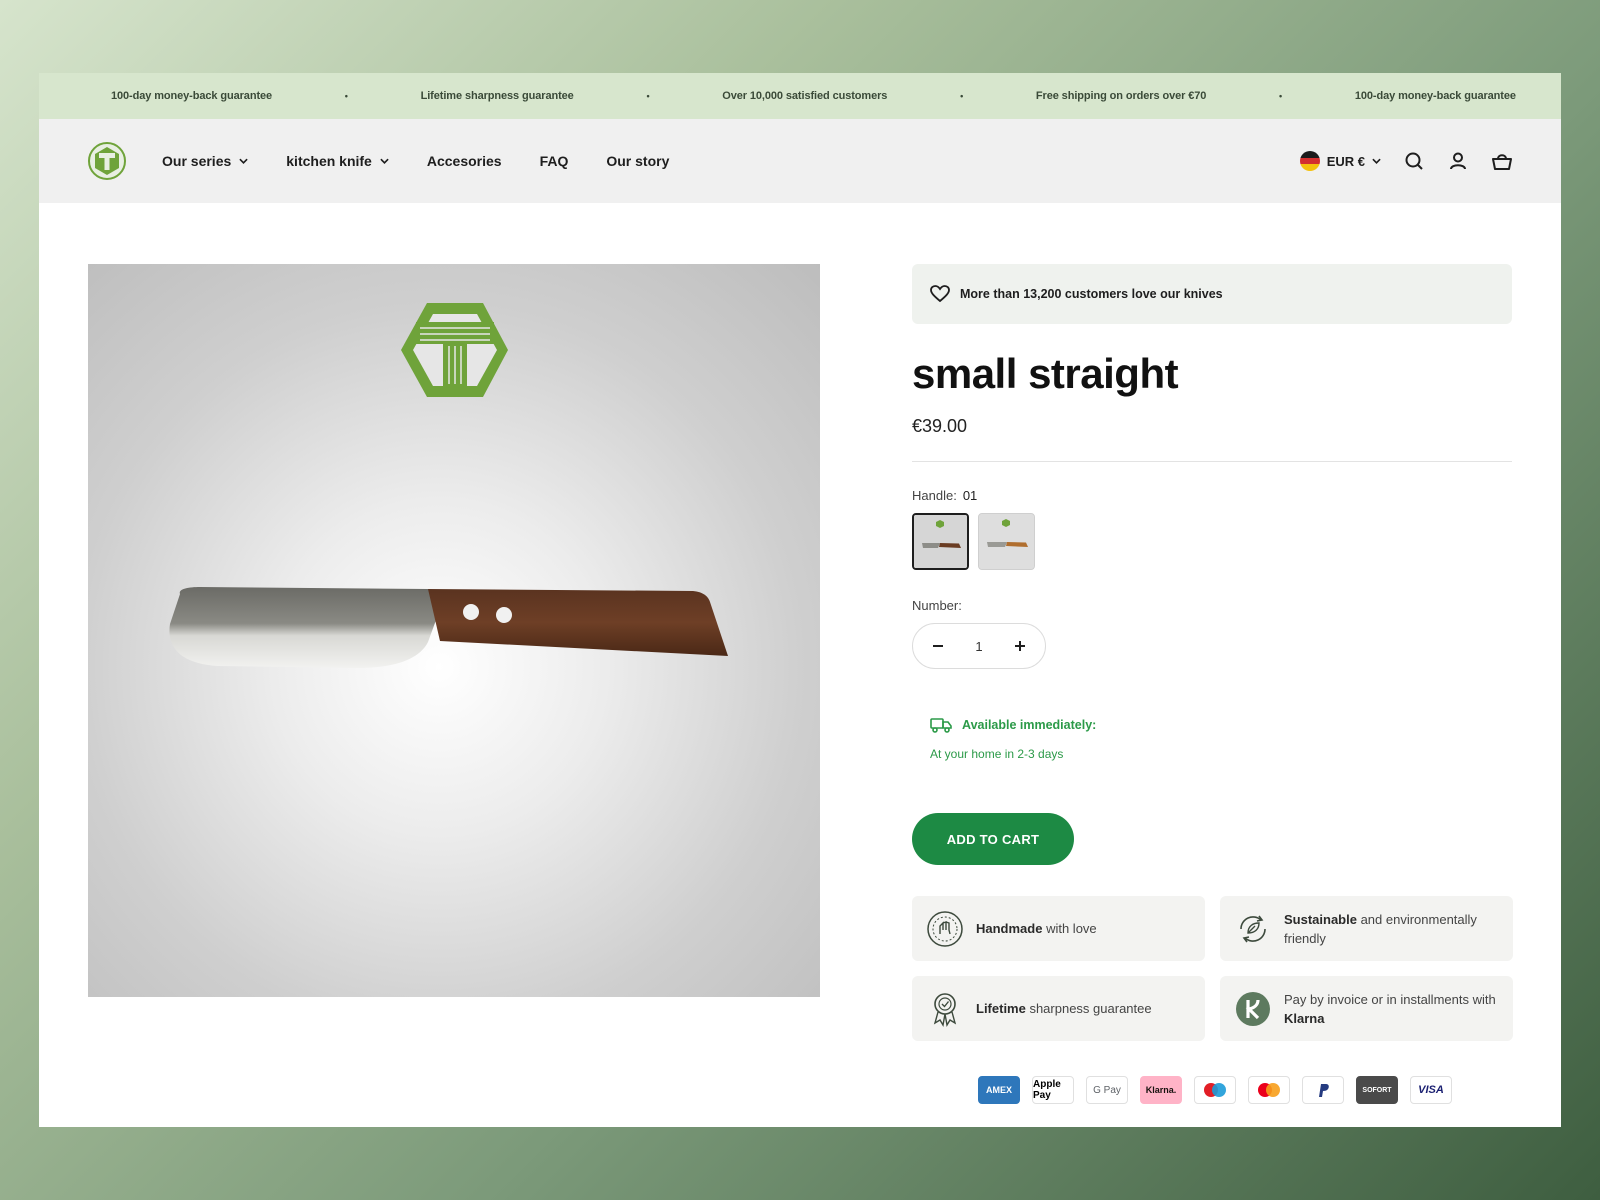 This screenshot has width=1600, height=1200. I want to click on delivery-truck-icon, so click(941, 725).